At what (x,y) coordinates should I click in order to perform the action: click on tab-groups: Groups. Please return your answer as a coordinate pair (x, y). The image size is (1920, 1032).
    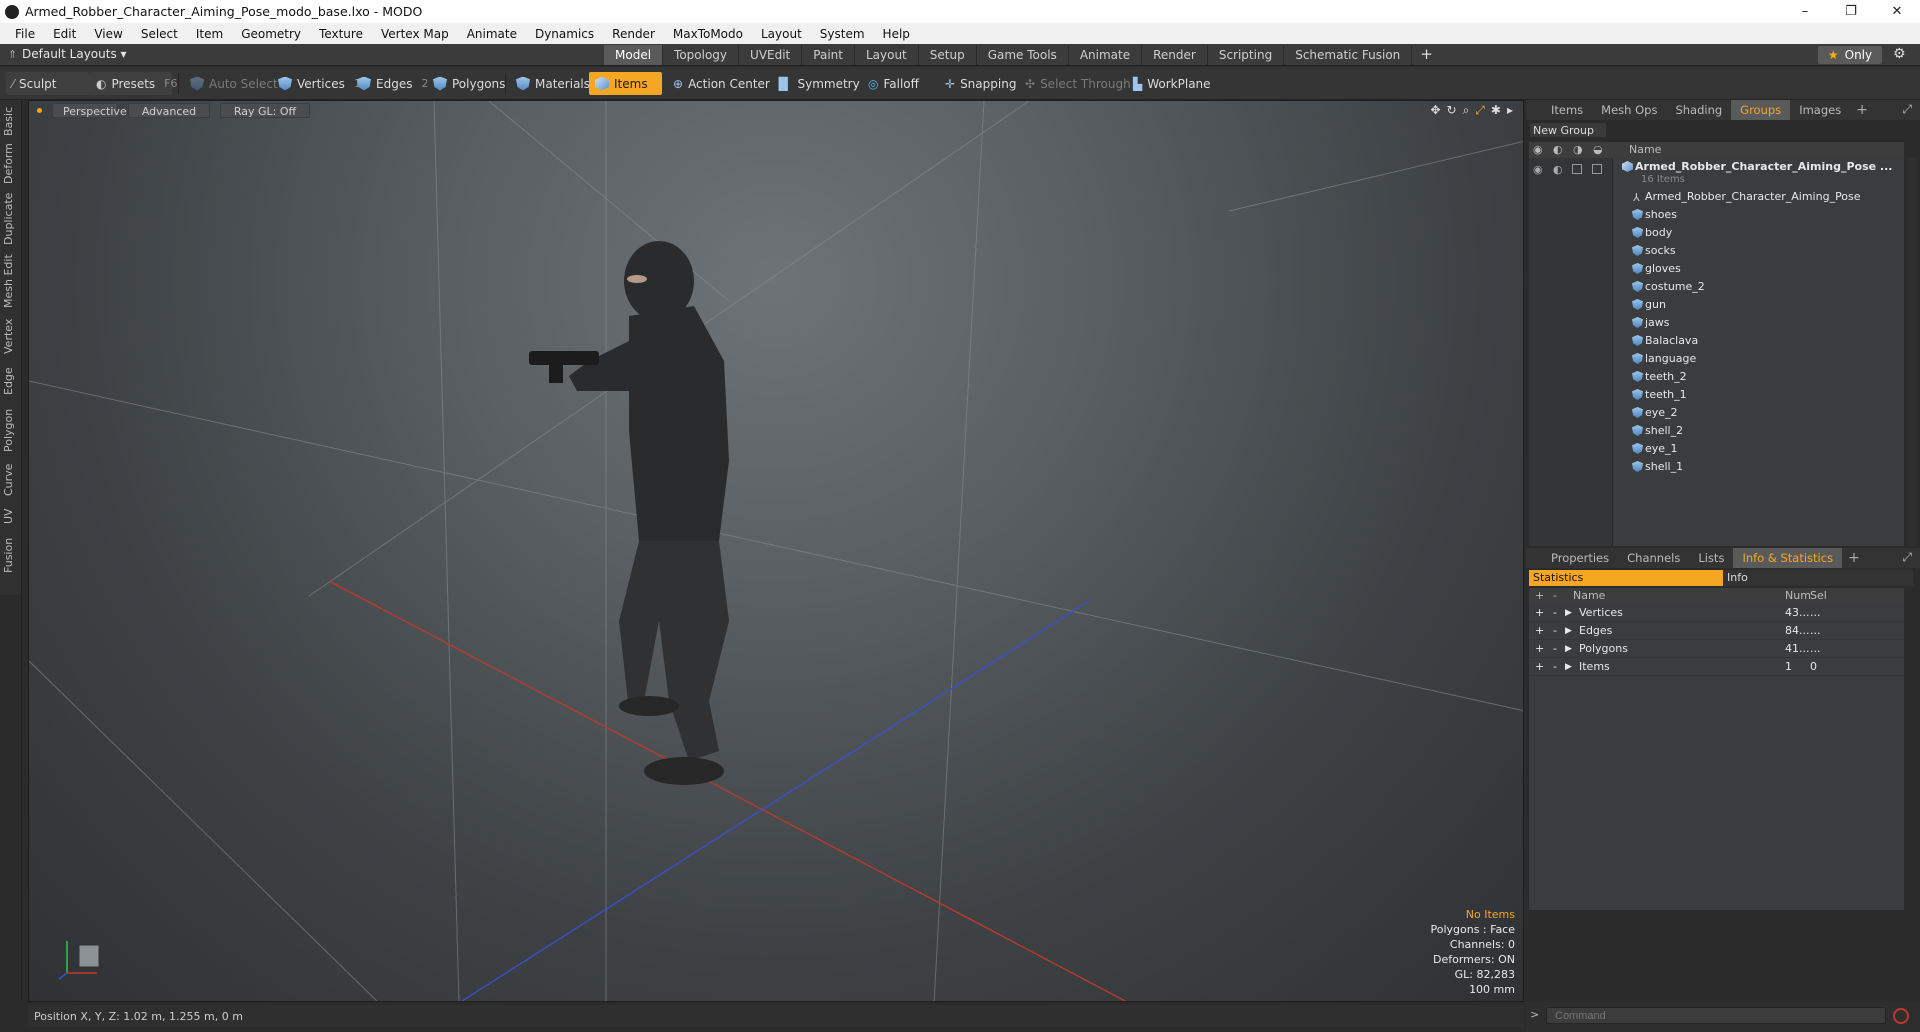
    Looking at the image, I should click on (1761, 110).